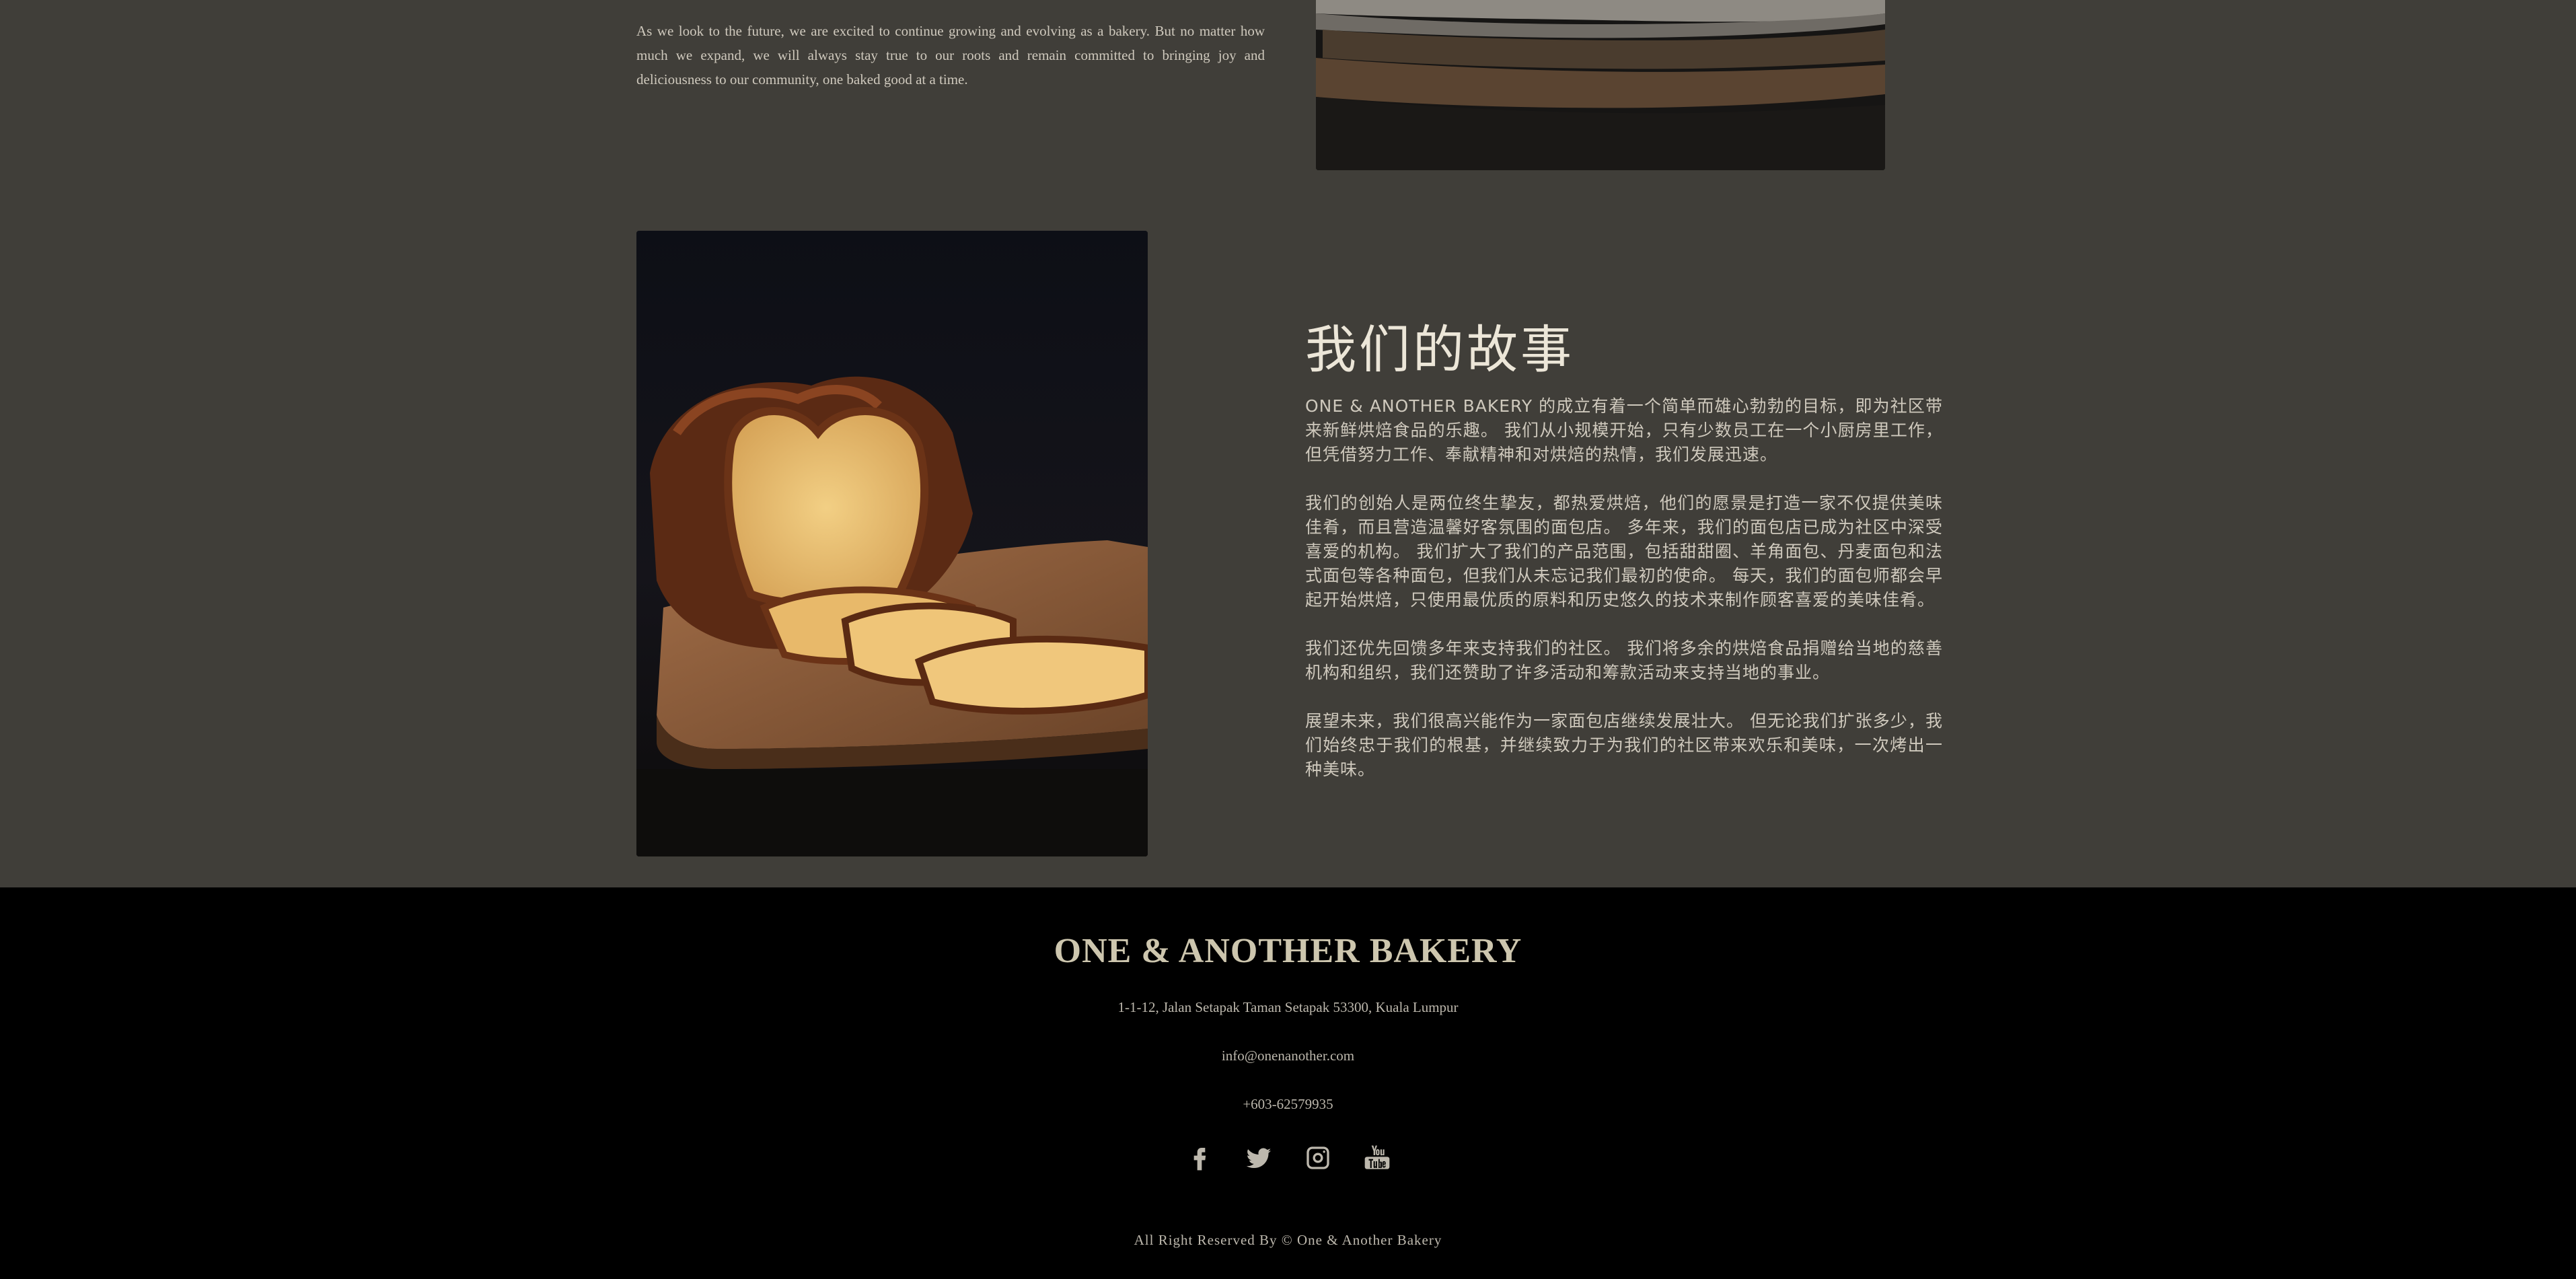 Image resolution: width=2576 pixels, height=1279 pixels. I want to click on twitter-icon, so click(1258, 1157).